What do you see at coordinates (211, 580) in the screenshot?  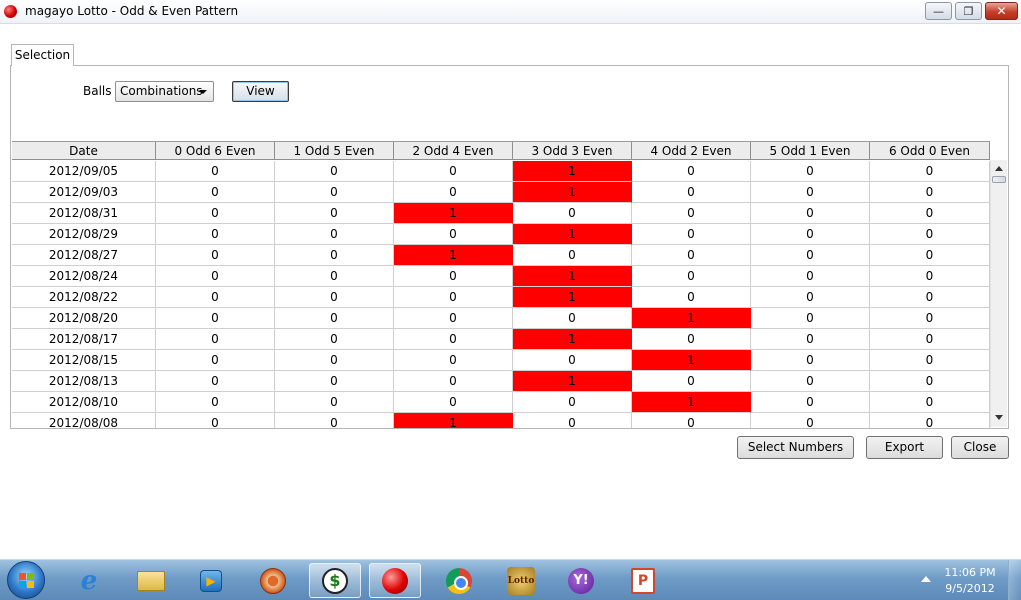 I see `taskbar-item-media-player: ▶` at bounding box center [211, 580].